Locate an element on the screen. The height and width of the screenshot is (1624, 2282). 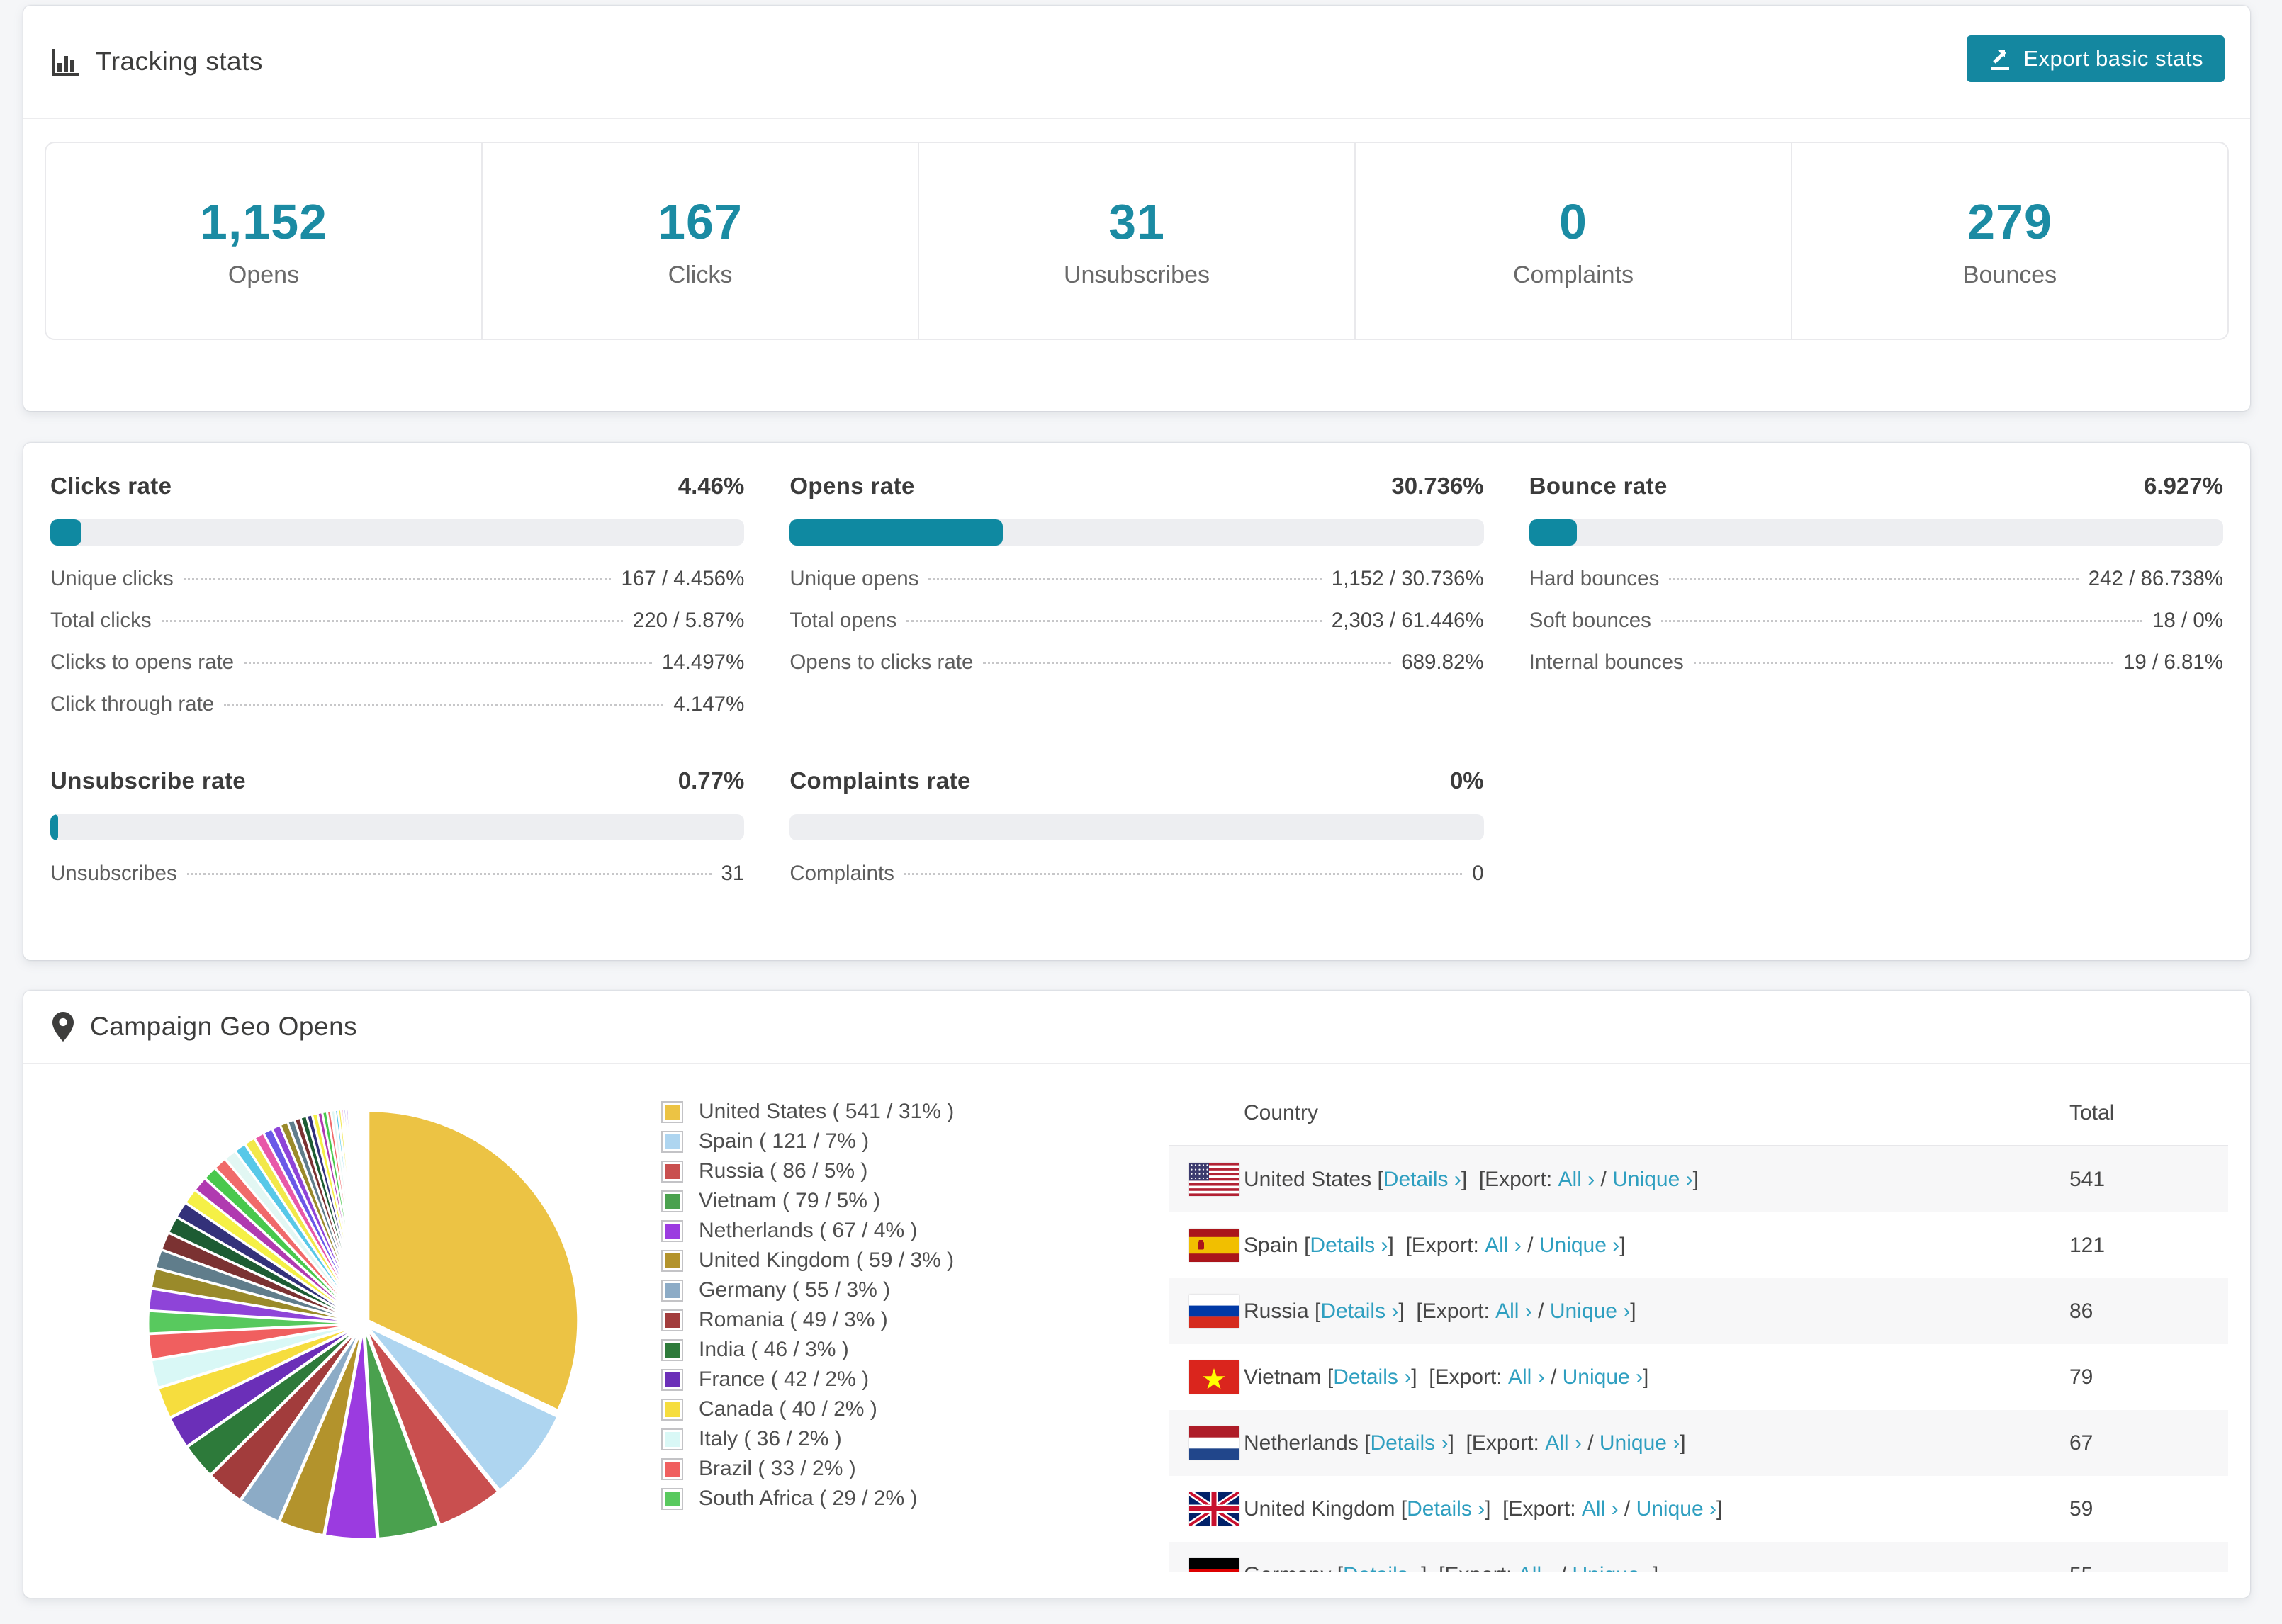
summary-stat-complaints: 0 Complaints is located at coordinates (1573, 241).